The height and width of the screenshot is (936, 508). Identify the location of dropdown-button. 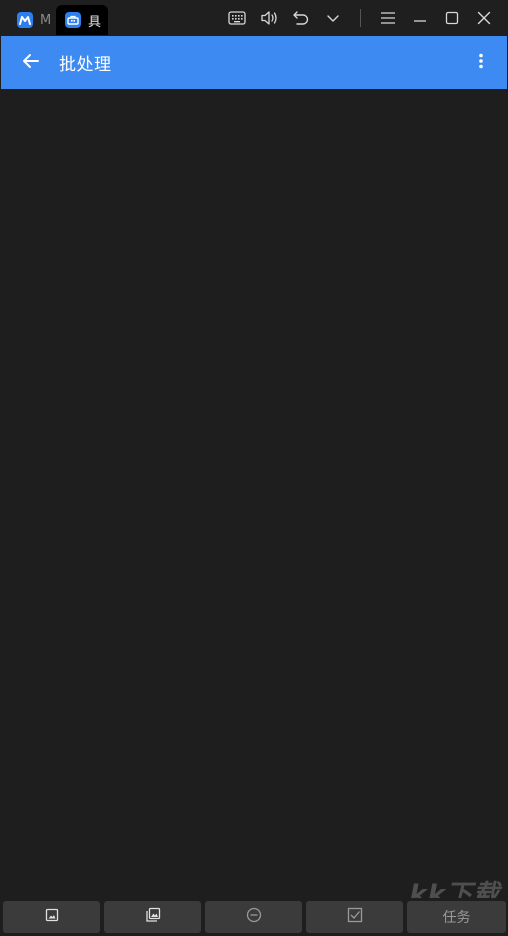
(333, 18).